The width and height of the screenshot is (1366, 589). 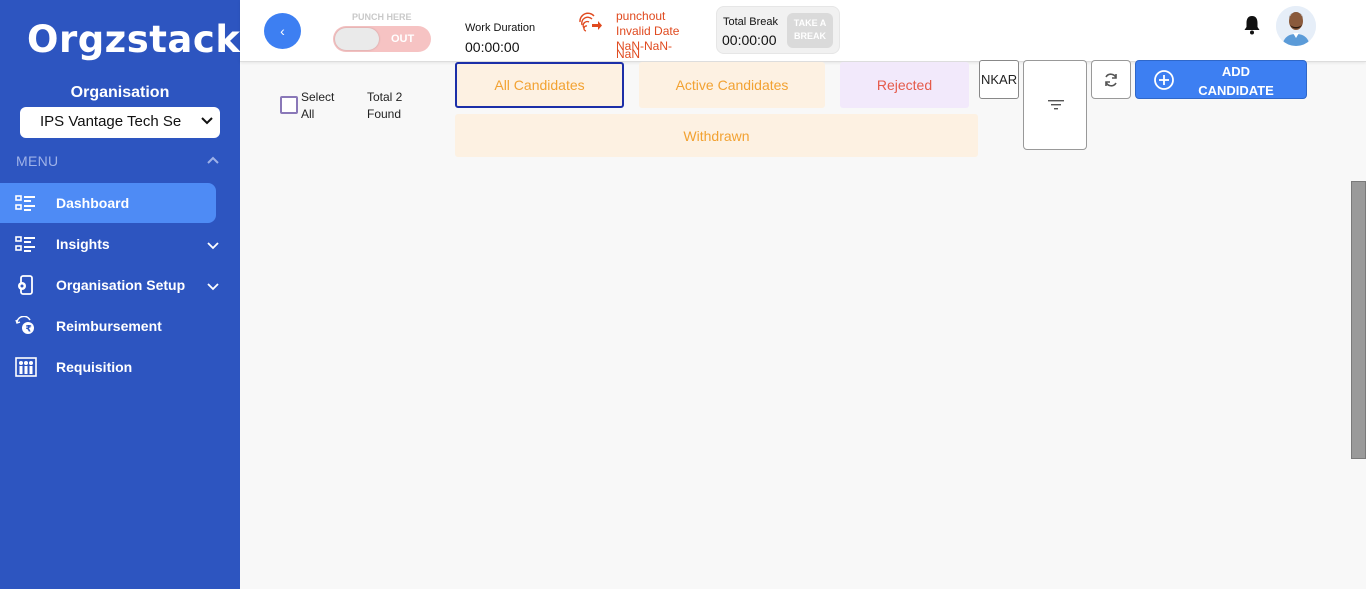 What do you see at coordinates (810, 23) in the screenshot?
I see `take-break-label-1: TAKE A` at bounding box center [810, 23].